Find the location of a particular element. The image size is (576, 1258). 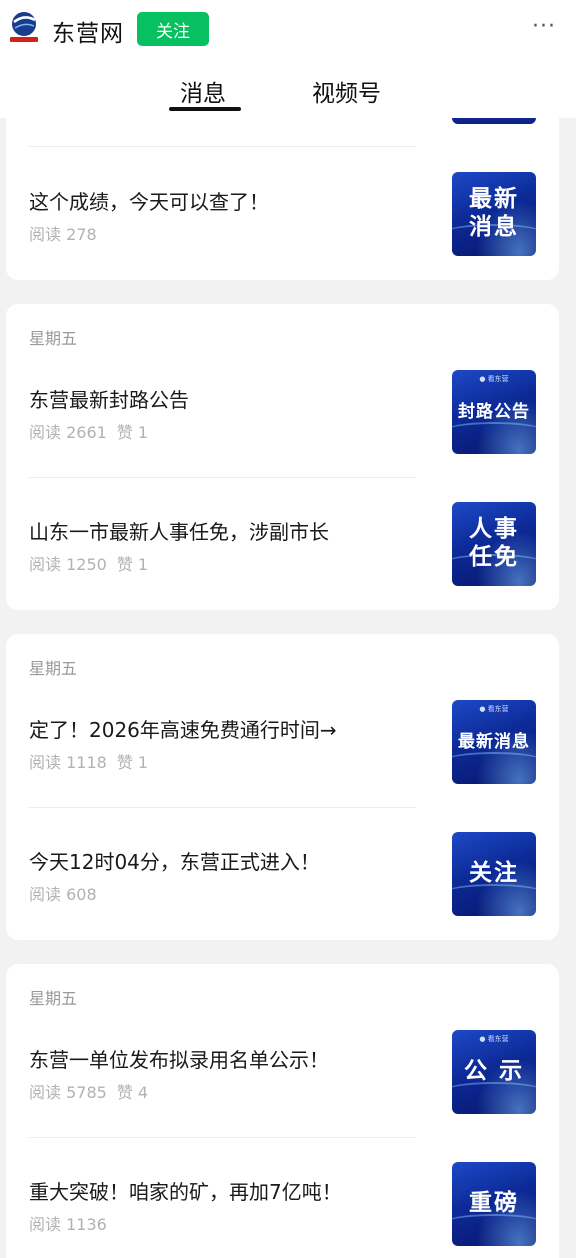

article-stats: 阅读 278 is located at coordinates (63, 233).